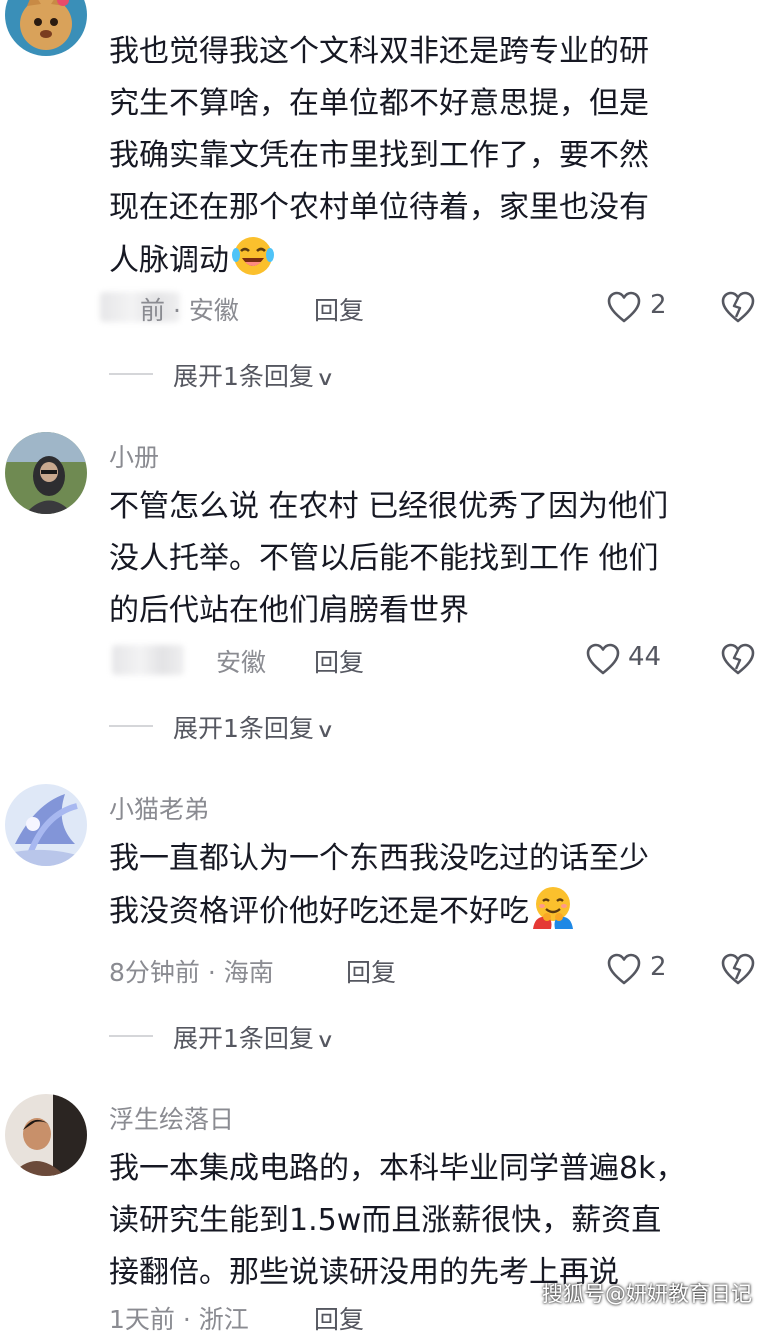 This screenshot has height=1336, width=766. I want to click on comment-line: 的后代站在他们肩膀看世界, so click(289, 610).